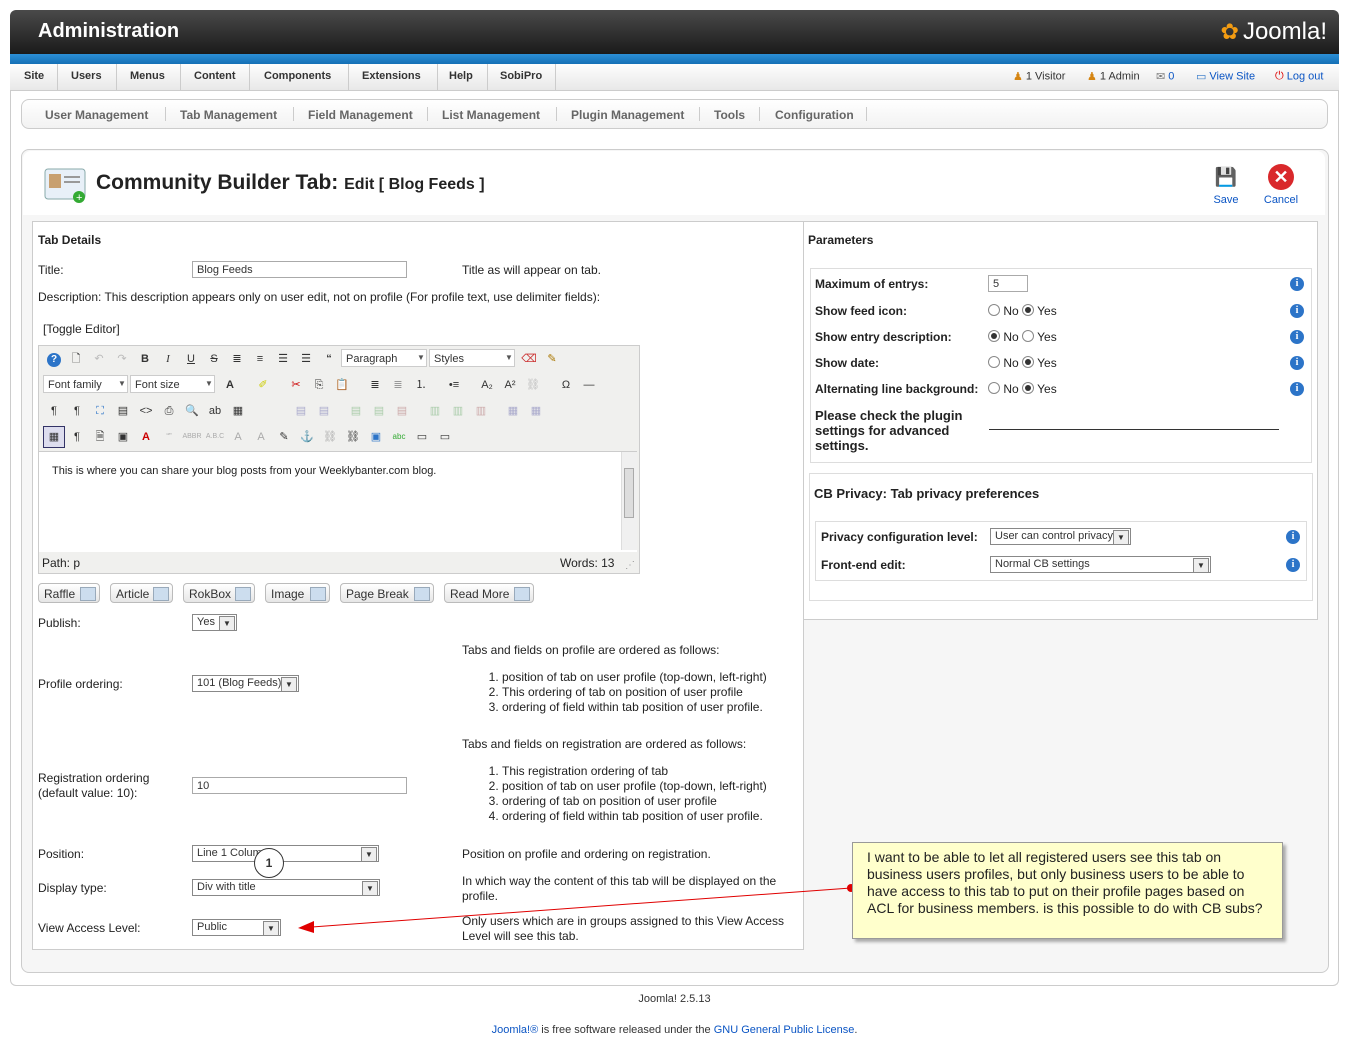  Describe the element at coordinates (784, 1030) in the screenshot. I see `gpl-link: GNU General Public License` at that location.